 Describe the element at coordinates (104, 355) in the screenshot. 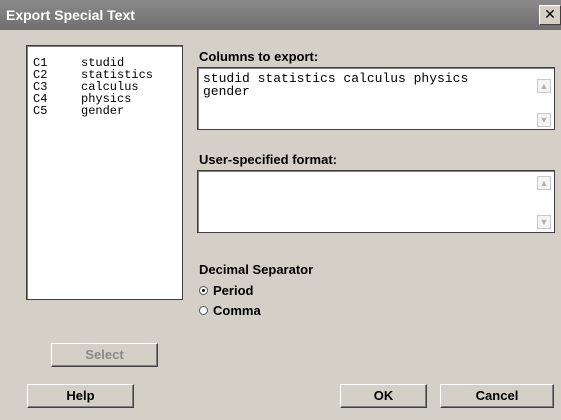

I see `select-button: Select` at that location.